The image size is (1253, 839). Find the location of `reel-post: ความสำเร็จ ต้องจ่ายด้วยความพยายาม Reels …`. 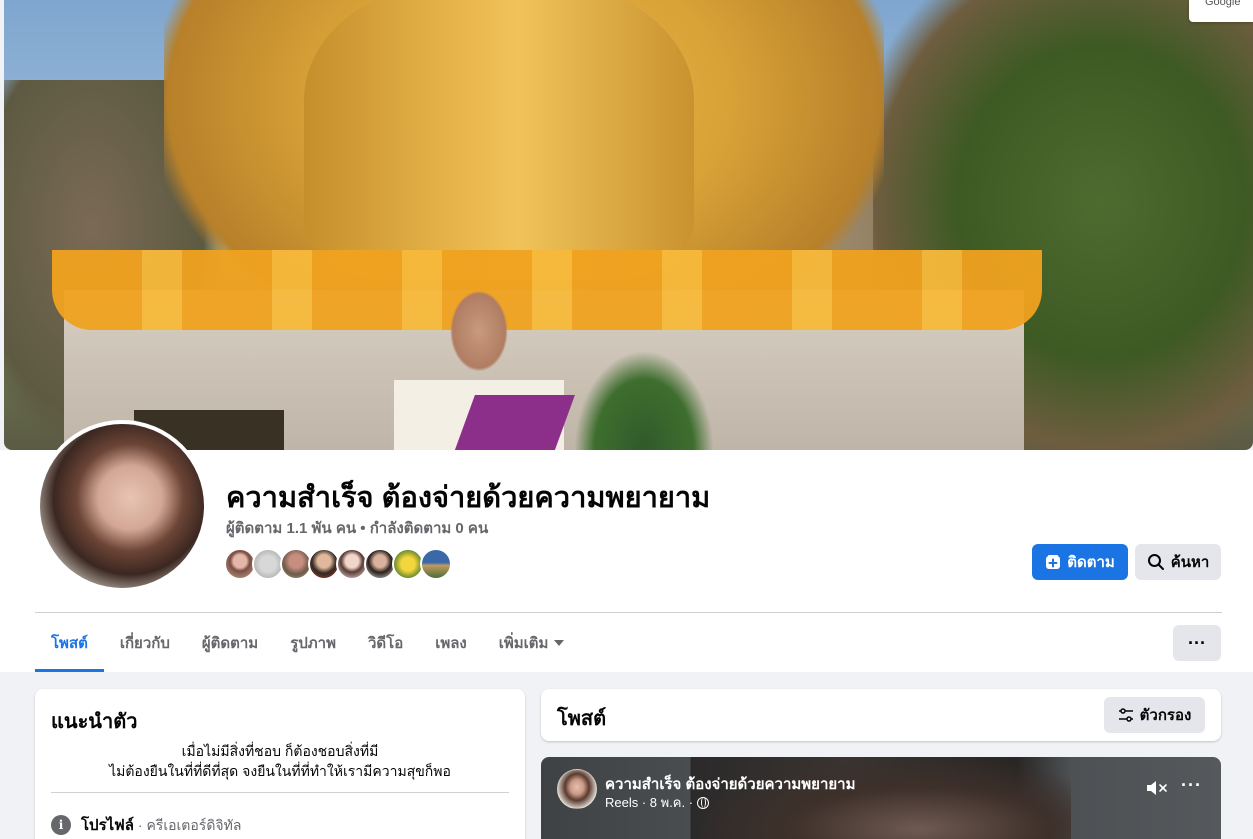

reel-post: ความสำเร็จ ต้องจ่ายด้วยความพยายาม Reels … is located at coordinates (881, 798).